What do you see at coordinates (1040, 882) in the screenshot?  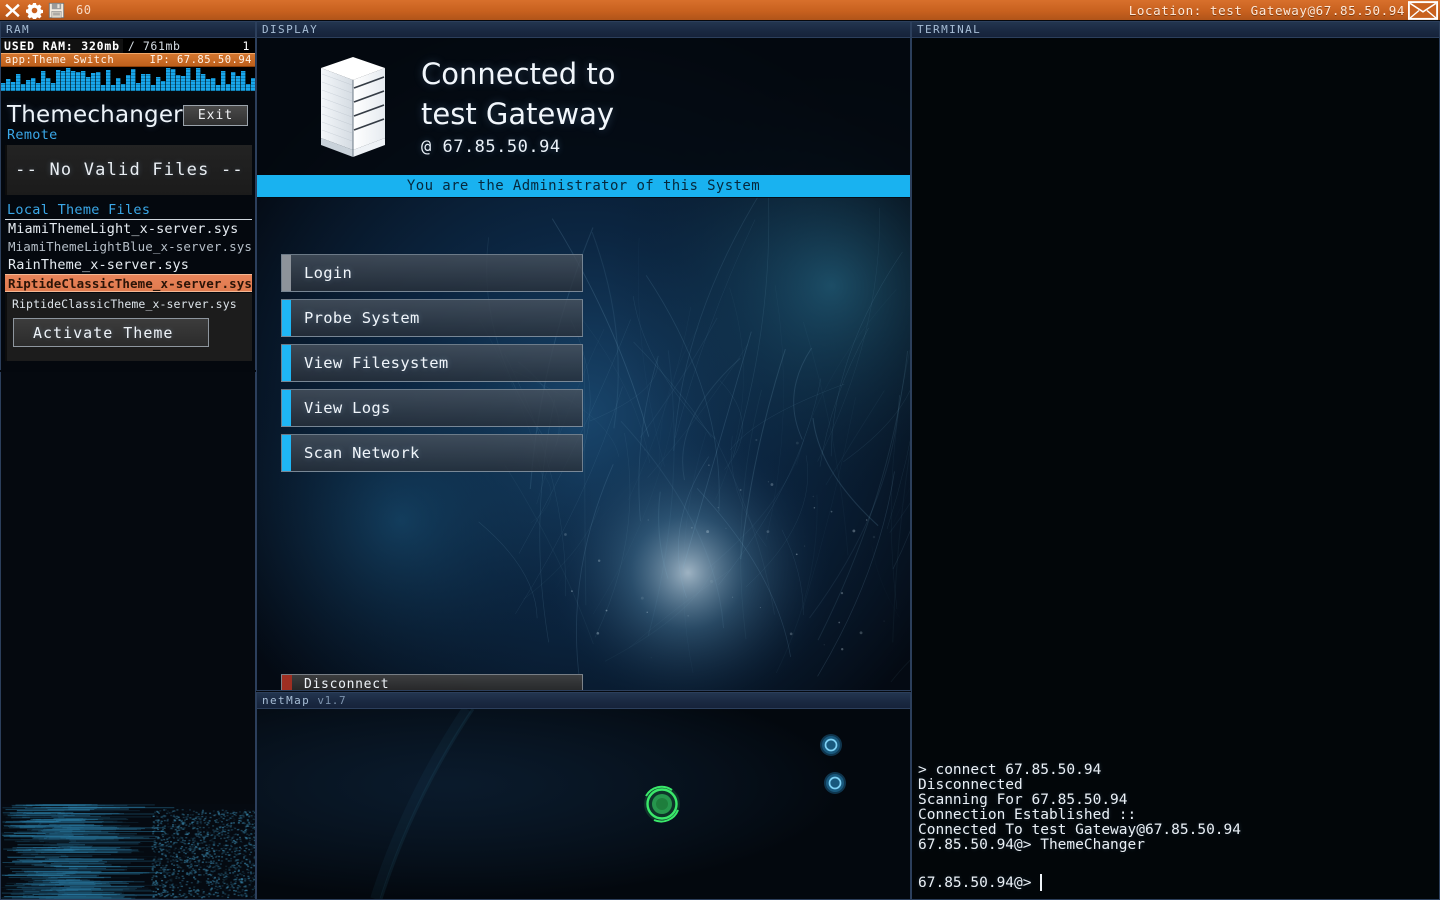 I see `terminal-caret` at bounding box center [1040, 882].